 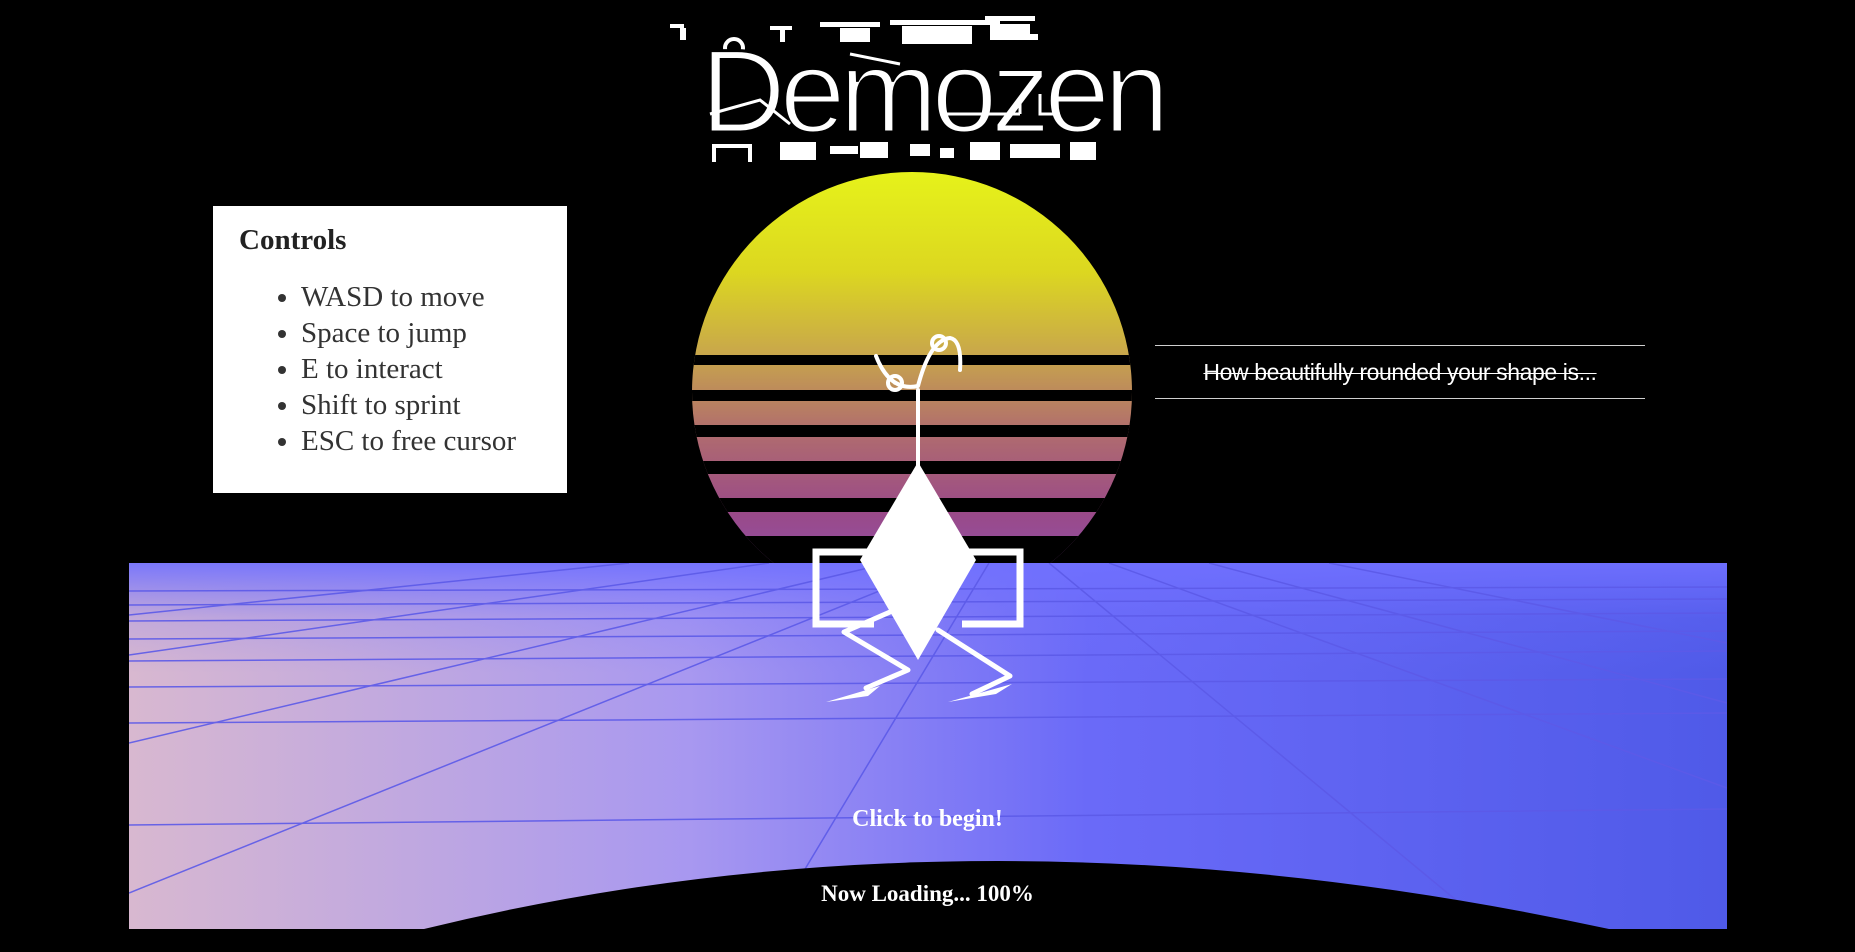 What do you see at coordinates (918, 518) in the screenshot?
I see `player-character` at bounding box center [918, 518].